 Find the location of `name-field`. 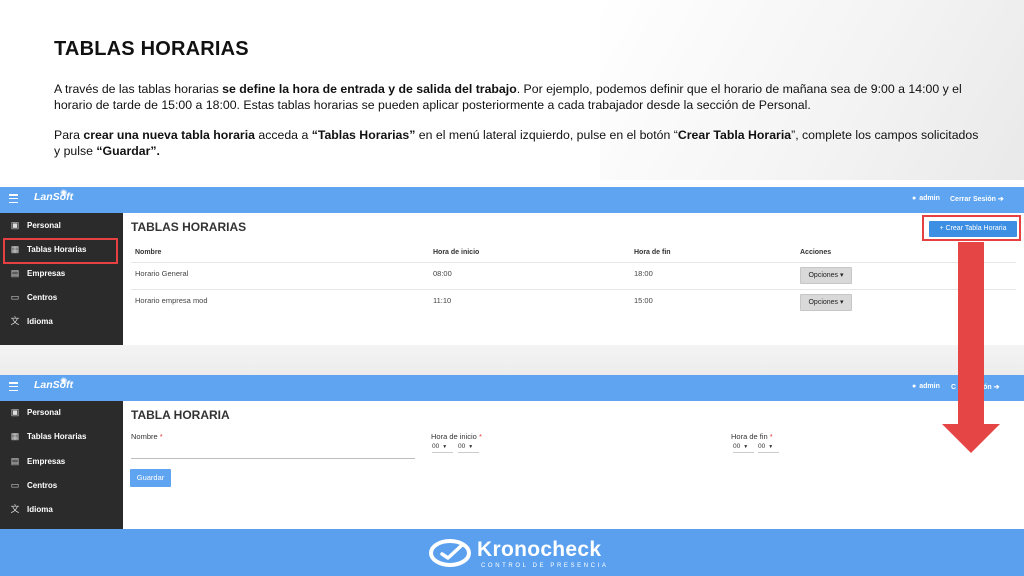

name-field is located at coordinates (273, 458).